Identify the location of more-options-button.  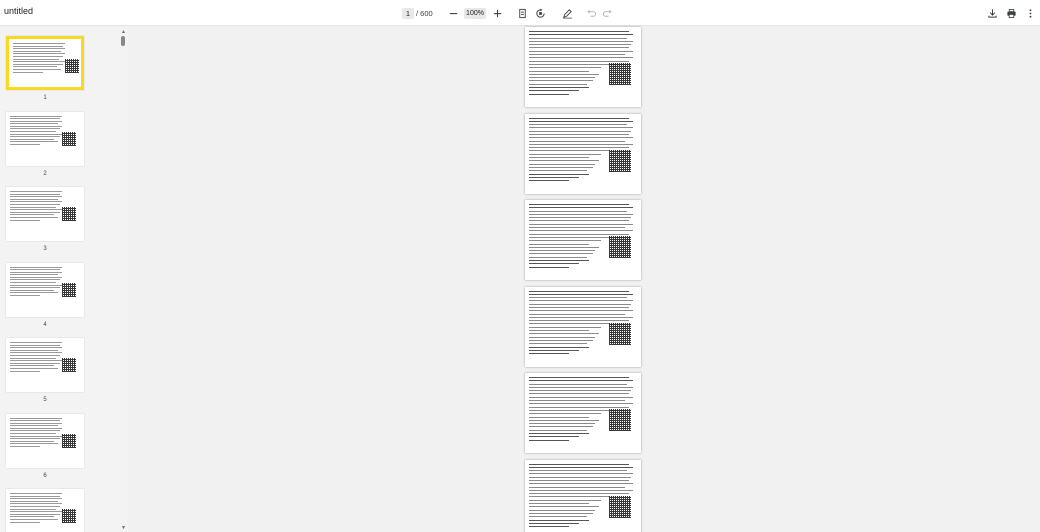
(1030, 13).